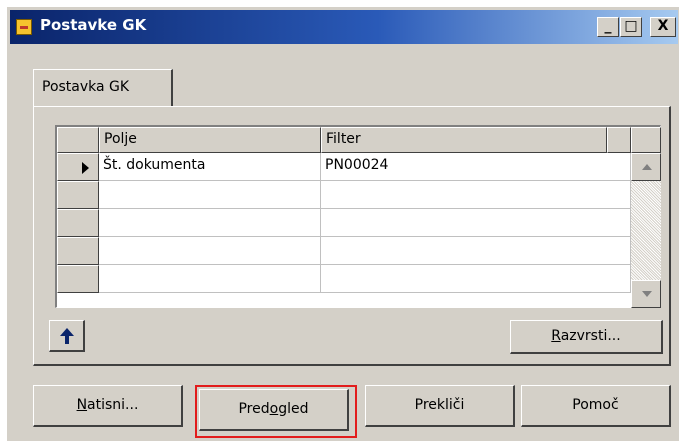 This screenshot has width=679, height=441. I want to click on scroll-up-icon, so click(647, 167).